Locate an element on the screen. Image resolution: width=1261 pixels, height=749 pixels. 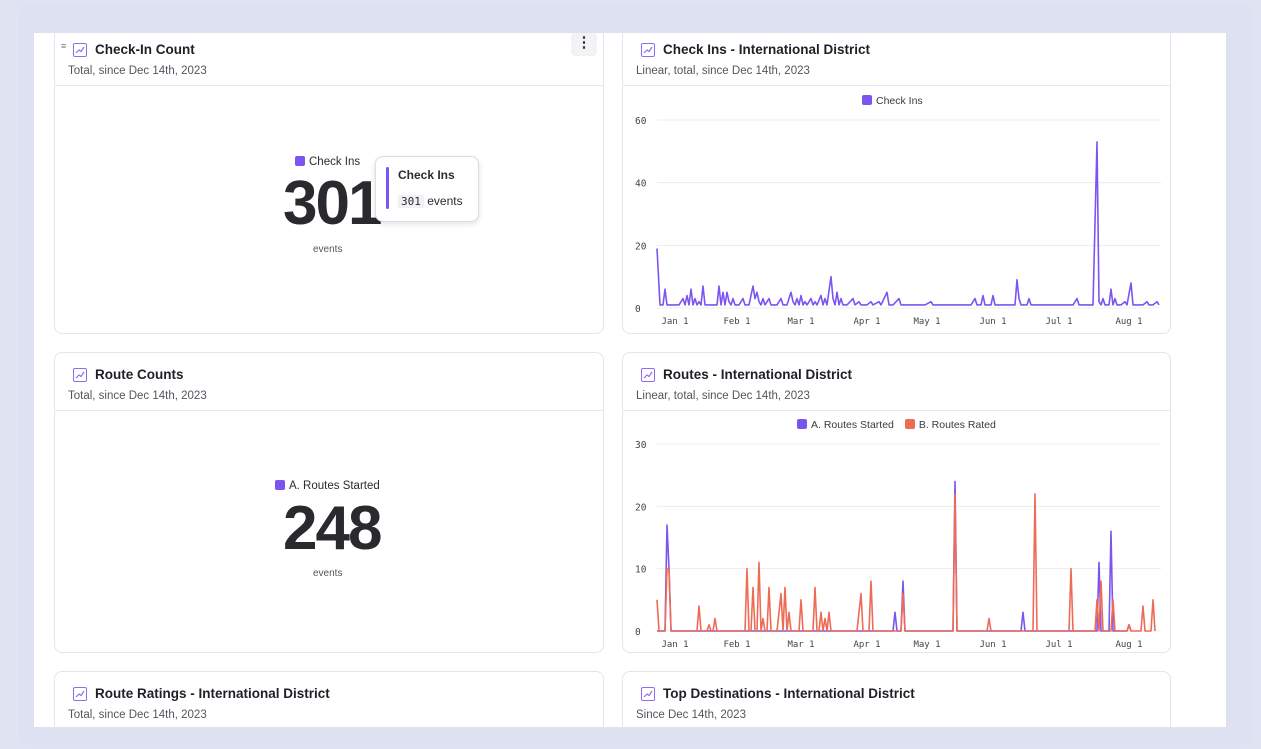
kpi-value: 301 is located at coordinates (332, 203).